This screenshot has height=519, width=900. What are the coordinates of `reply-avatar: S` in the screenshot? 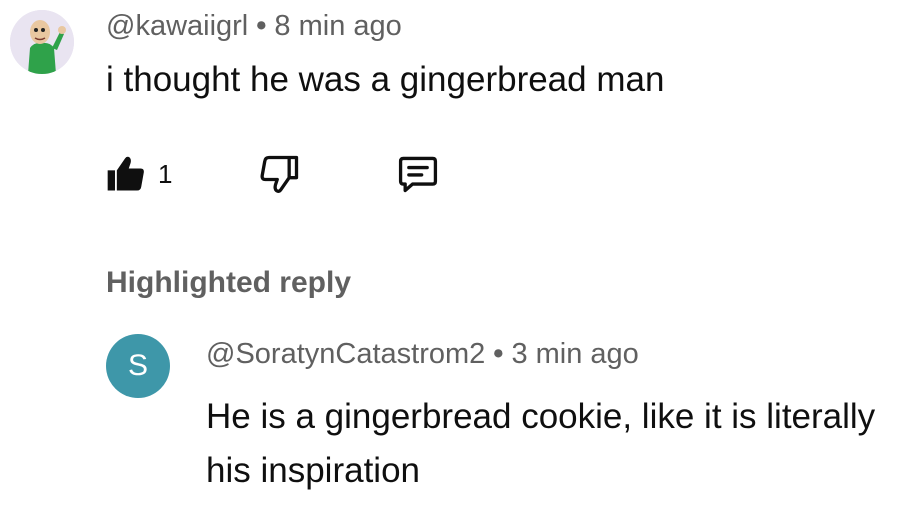 It's located at (138, 366).